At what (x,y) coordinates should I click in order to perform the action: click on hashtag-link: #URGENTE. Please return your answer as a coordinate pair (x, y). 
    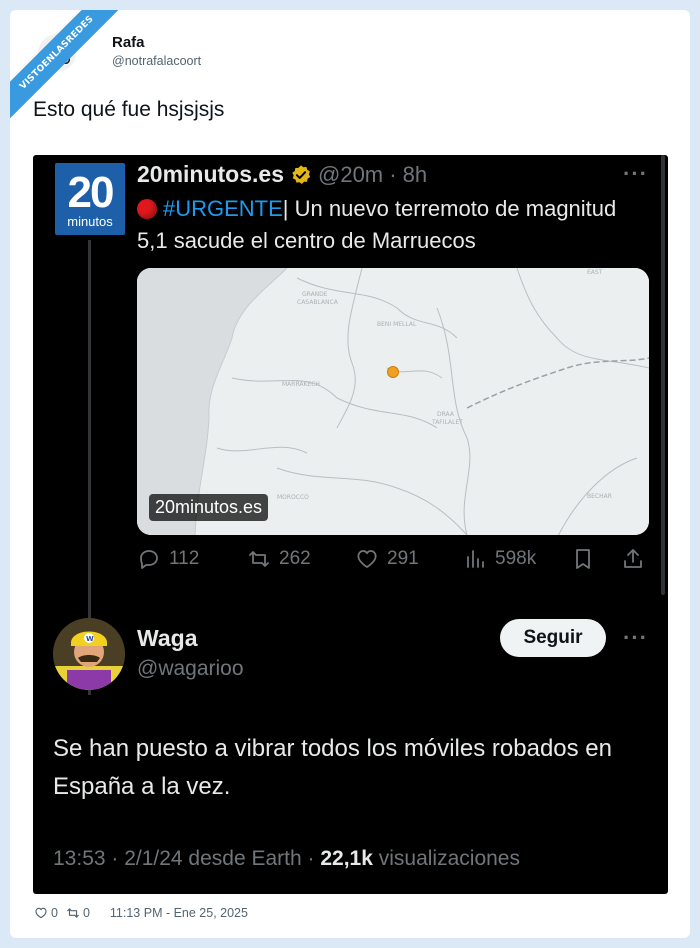
    Looking at the image, I should click on (223, 208).